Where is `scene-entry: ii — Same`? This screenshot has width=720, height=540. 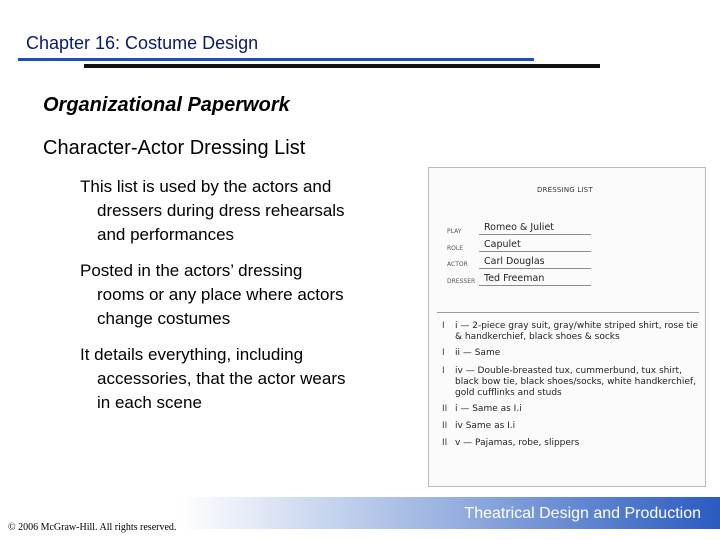
scene-entry: ii — Same is located at coordinates (478, 353).